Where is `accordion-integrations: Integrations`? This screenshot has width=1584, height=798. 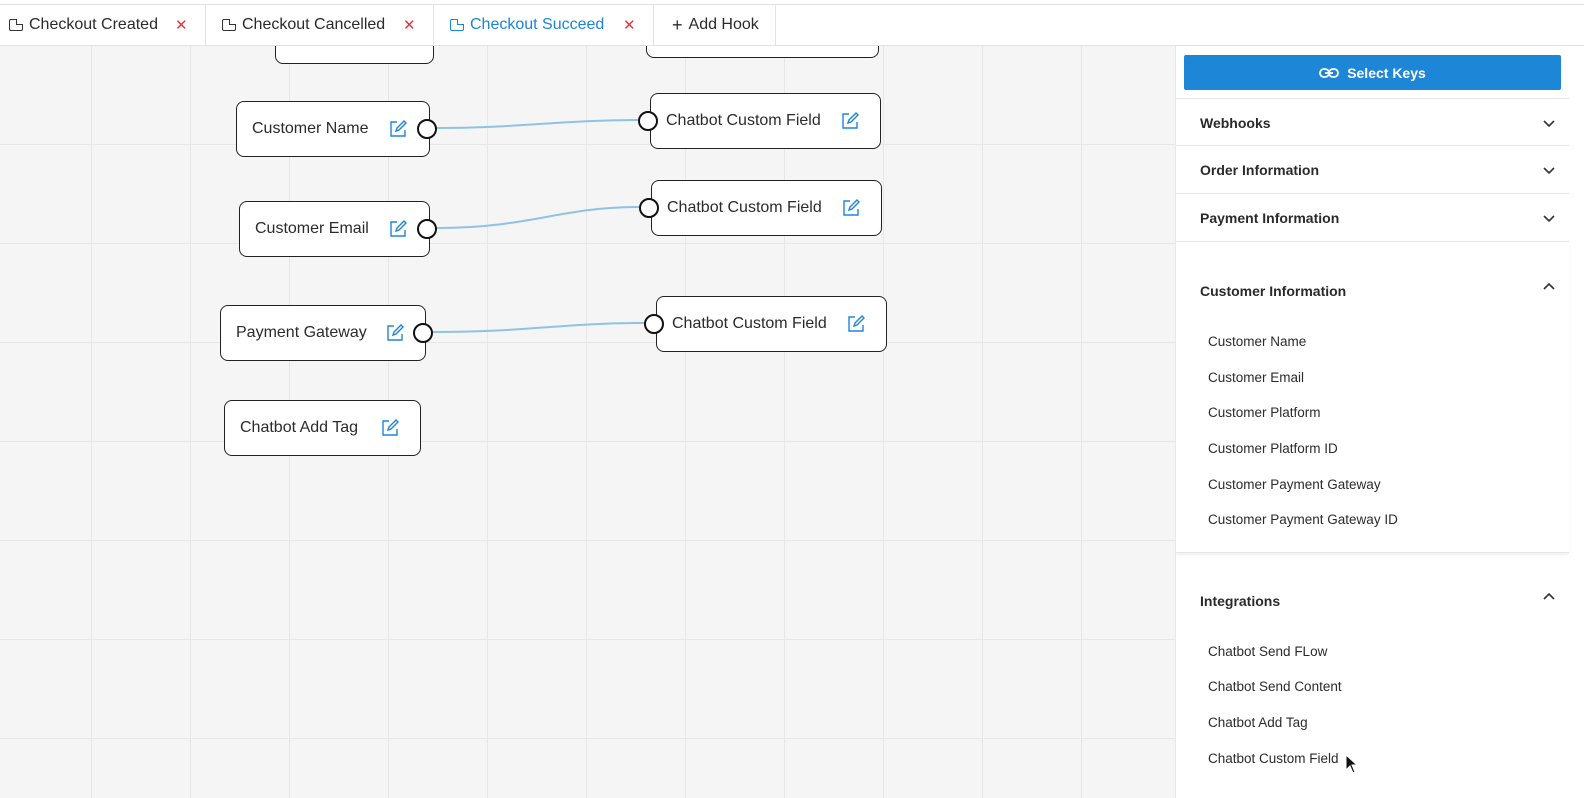 accordion-integrations: Integrations is located at coordinates (1372, 601).